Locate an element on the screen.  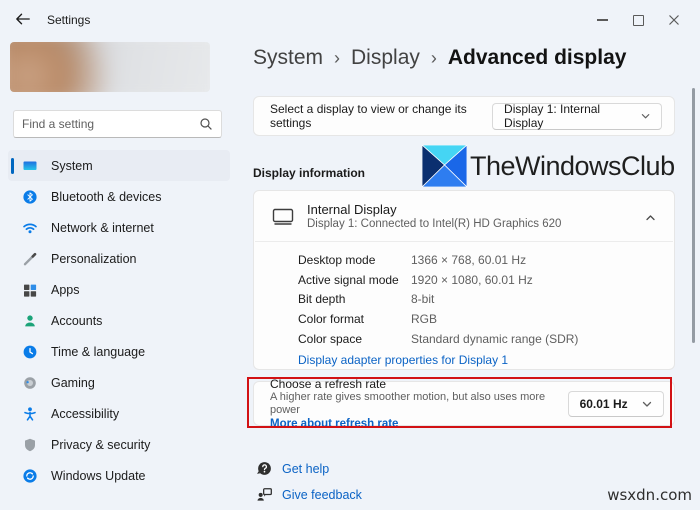
sidebar-item-label: Accounts is located at coordinates (77, 320).